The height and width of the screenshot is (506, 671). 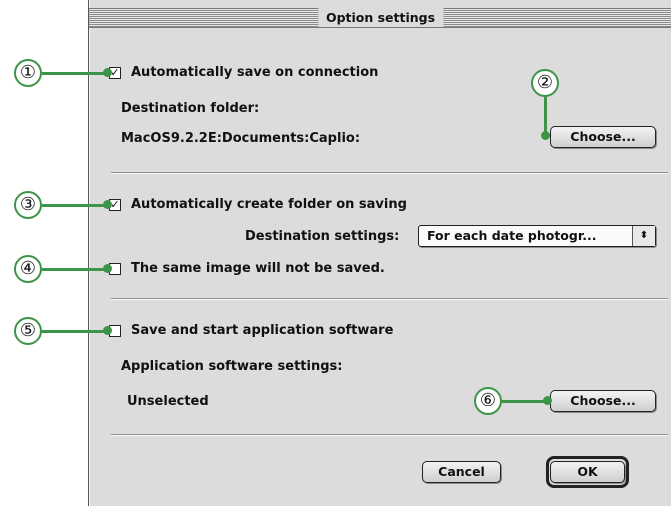 I want to click on auto-create-folder-label: Automatically create folder on saving, so click(x=269, y=204).